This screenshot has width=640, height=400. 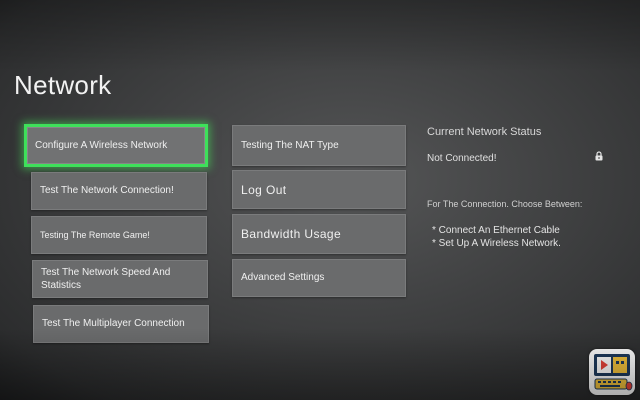 I want to click on test-network-connection-button: Test The Network Connection!, so click(x=119, y=191).